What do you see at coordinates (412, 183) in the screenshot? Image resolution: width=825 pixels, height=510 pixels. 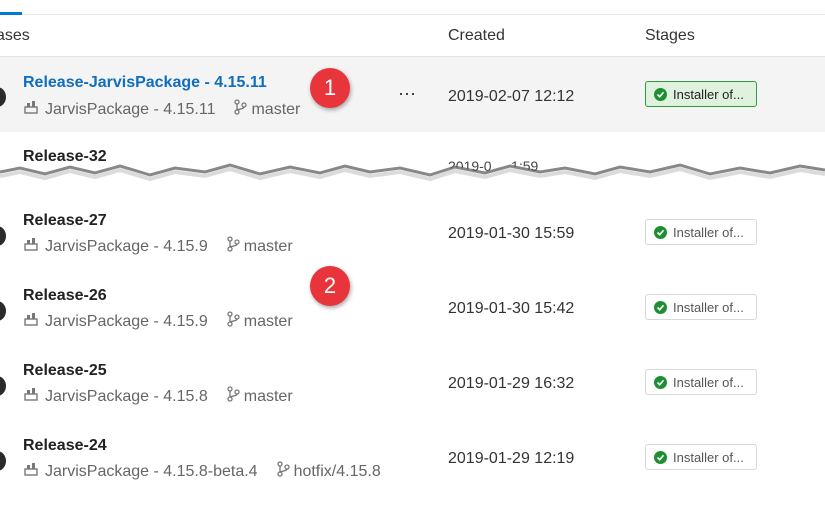 I see `torn-paper-edge` at bounding box center [412, 183].